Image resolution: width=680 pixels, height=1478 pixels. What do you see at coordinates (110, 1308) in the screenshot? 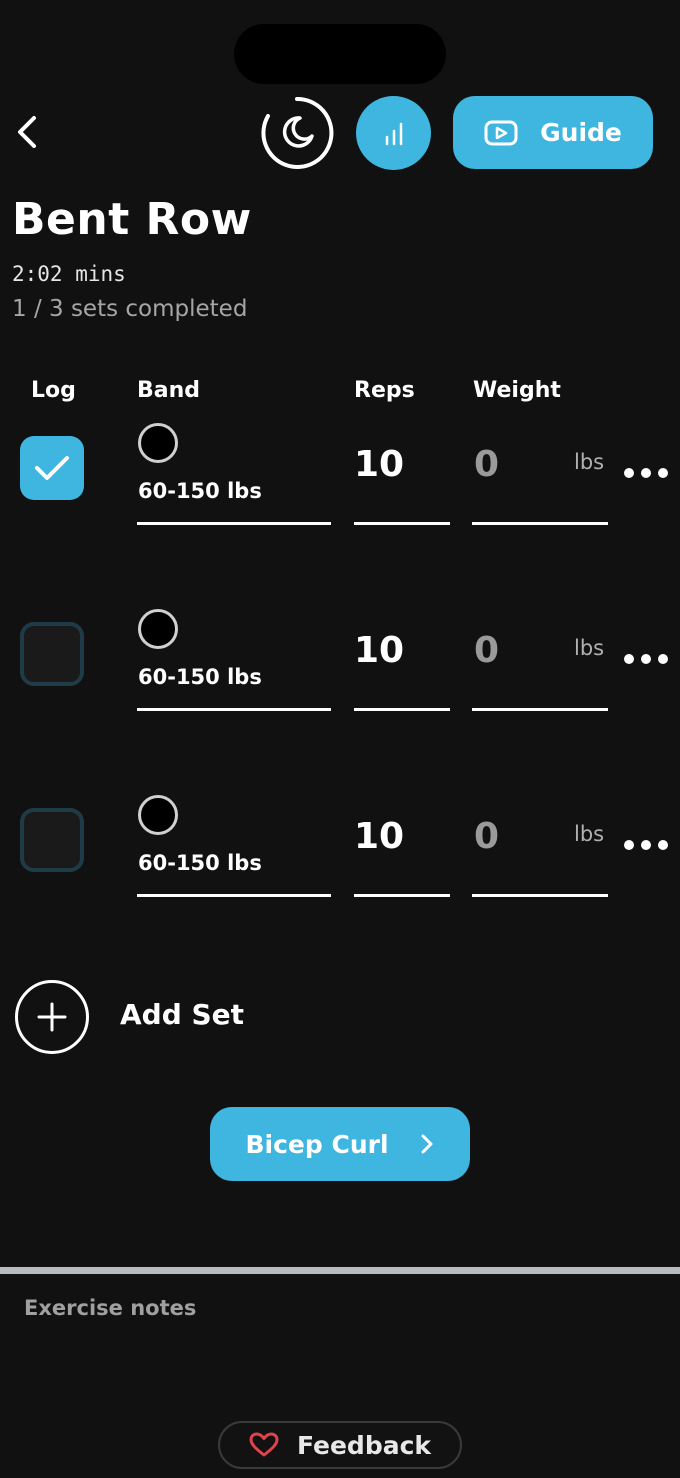
I see `exercise-notes-label: Exercise notes` at bounding box center [110, 1308].